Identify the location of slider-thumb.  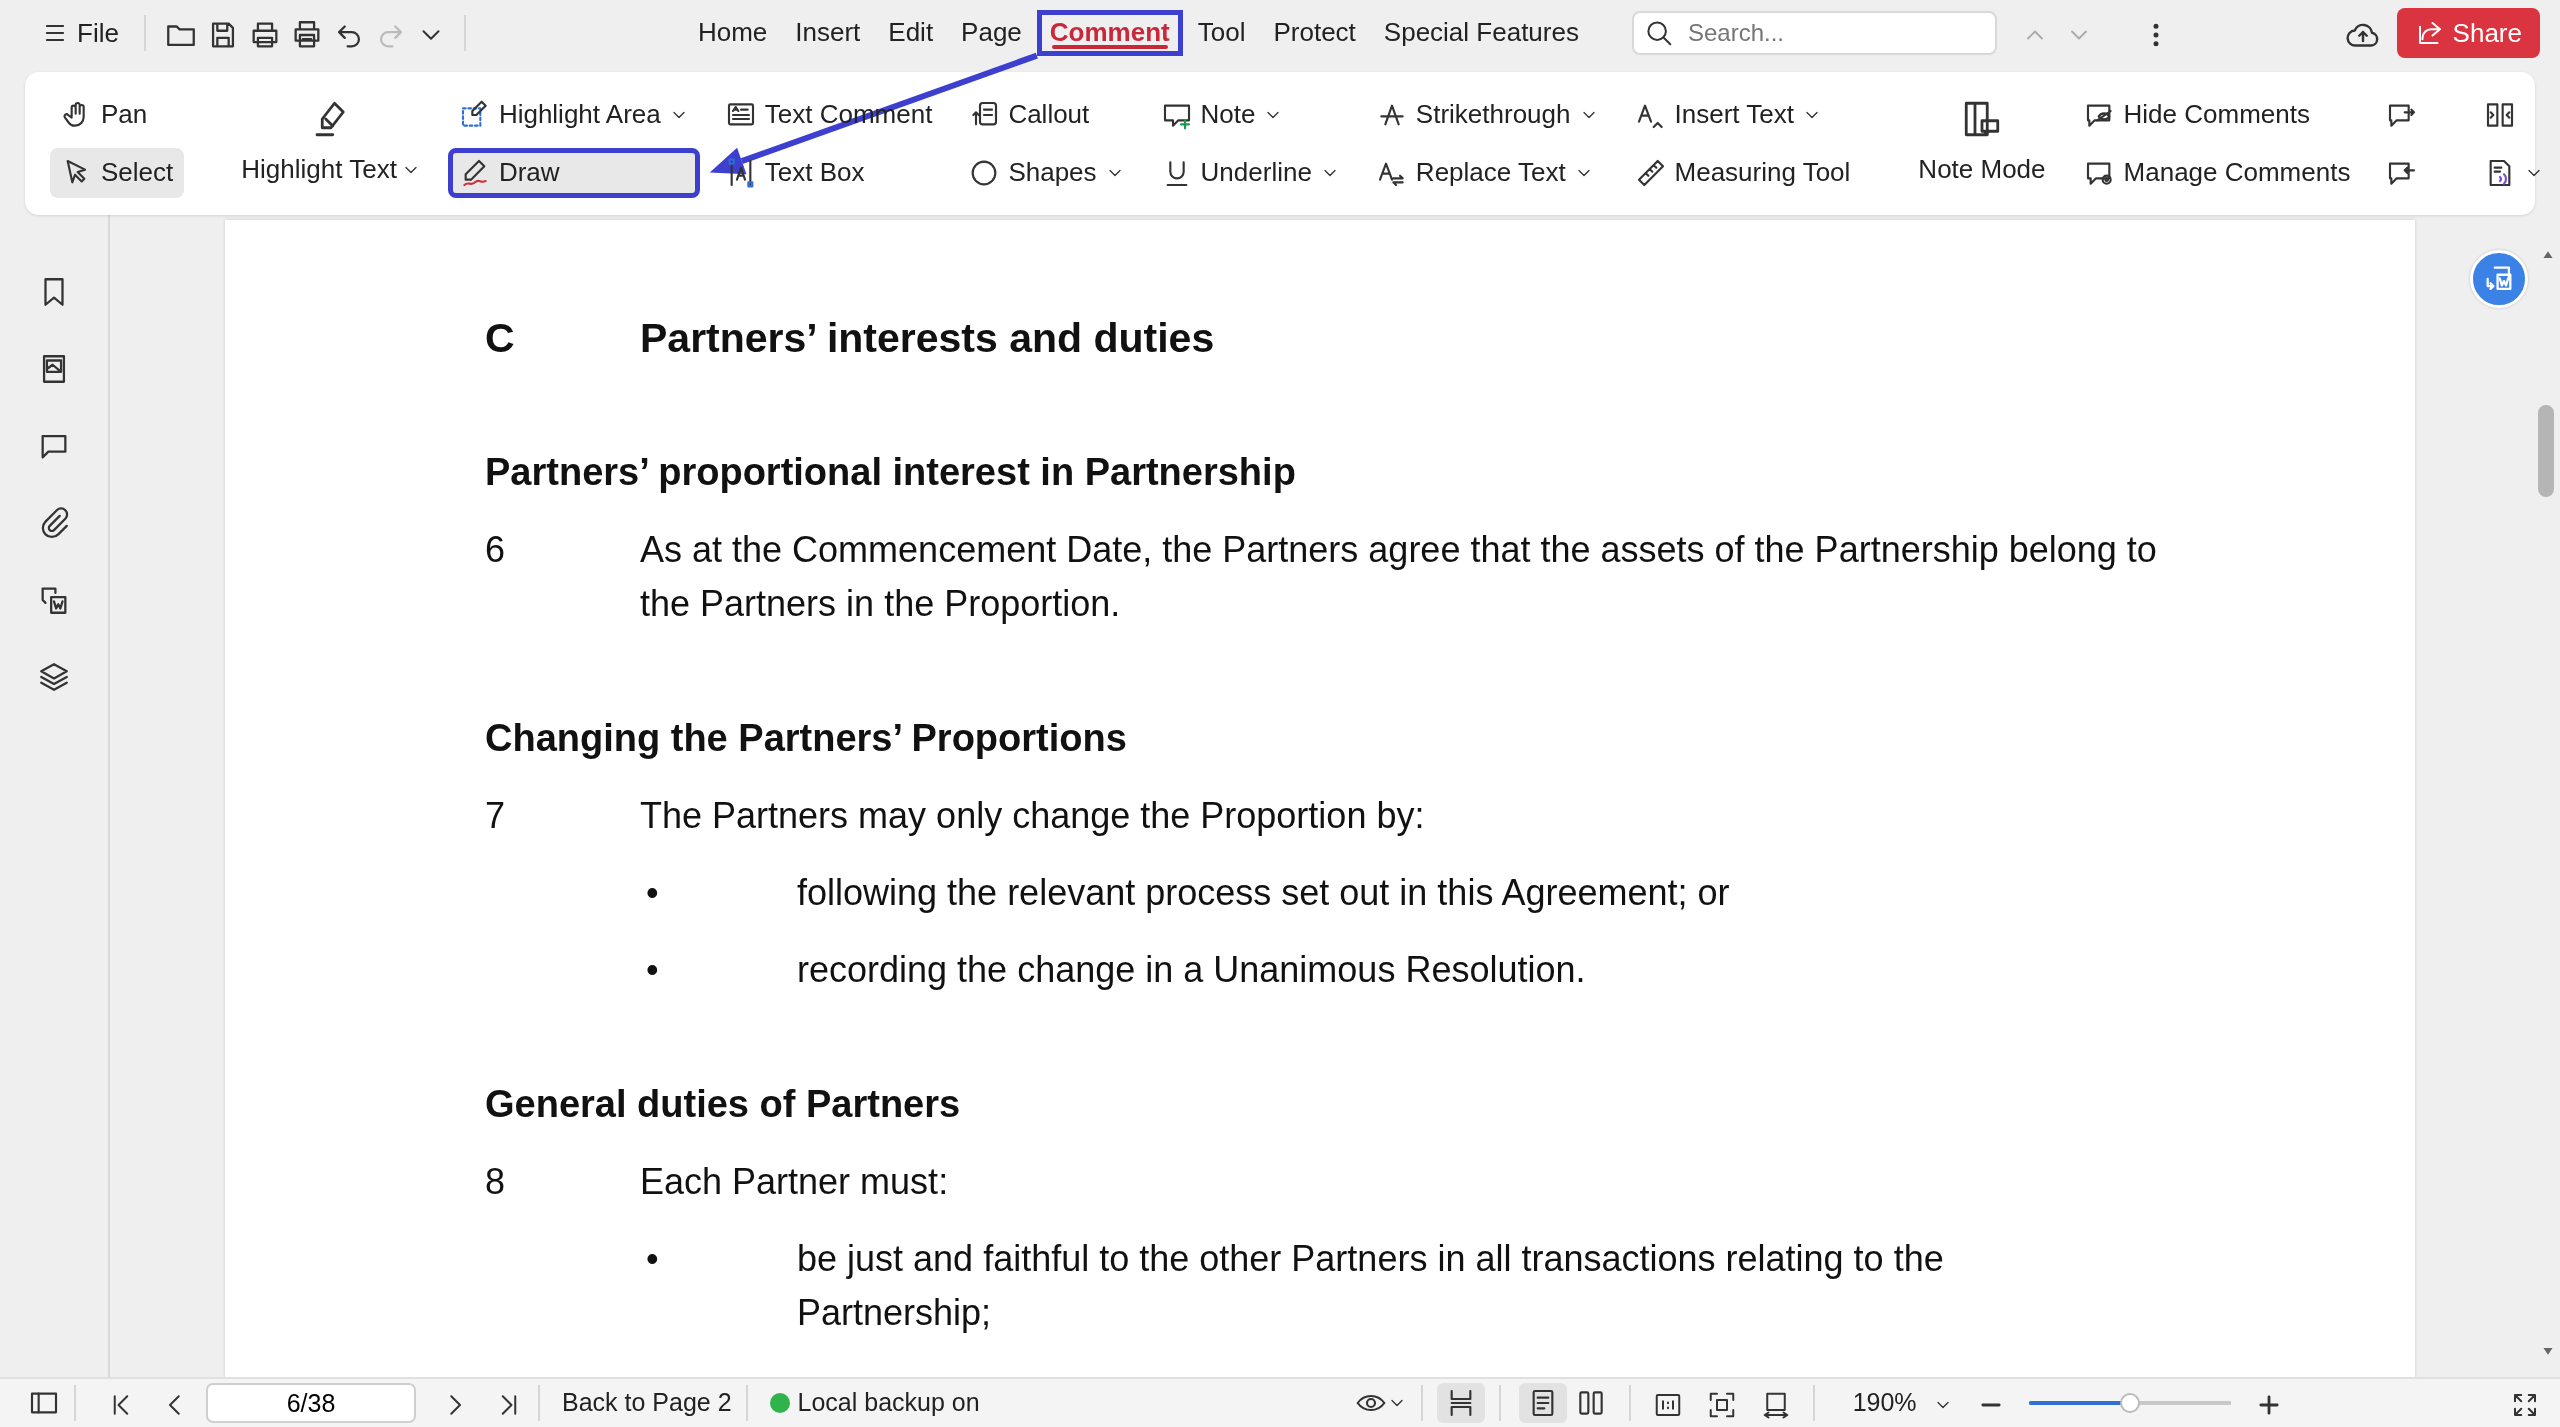
(2129, 1403).